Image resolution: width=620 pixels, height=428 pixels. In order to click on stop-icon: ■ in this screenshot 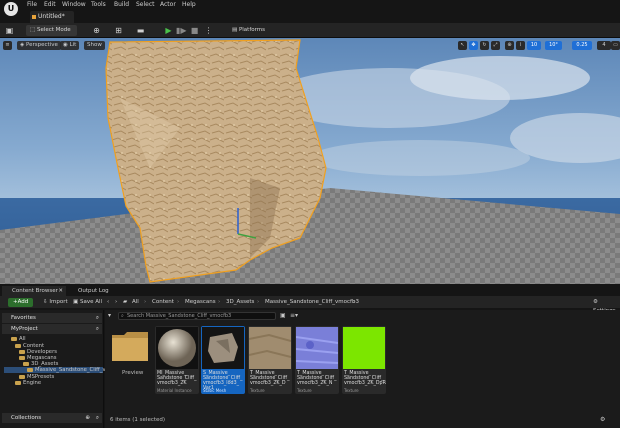, I will do `click(194, 30)`.